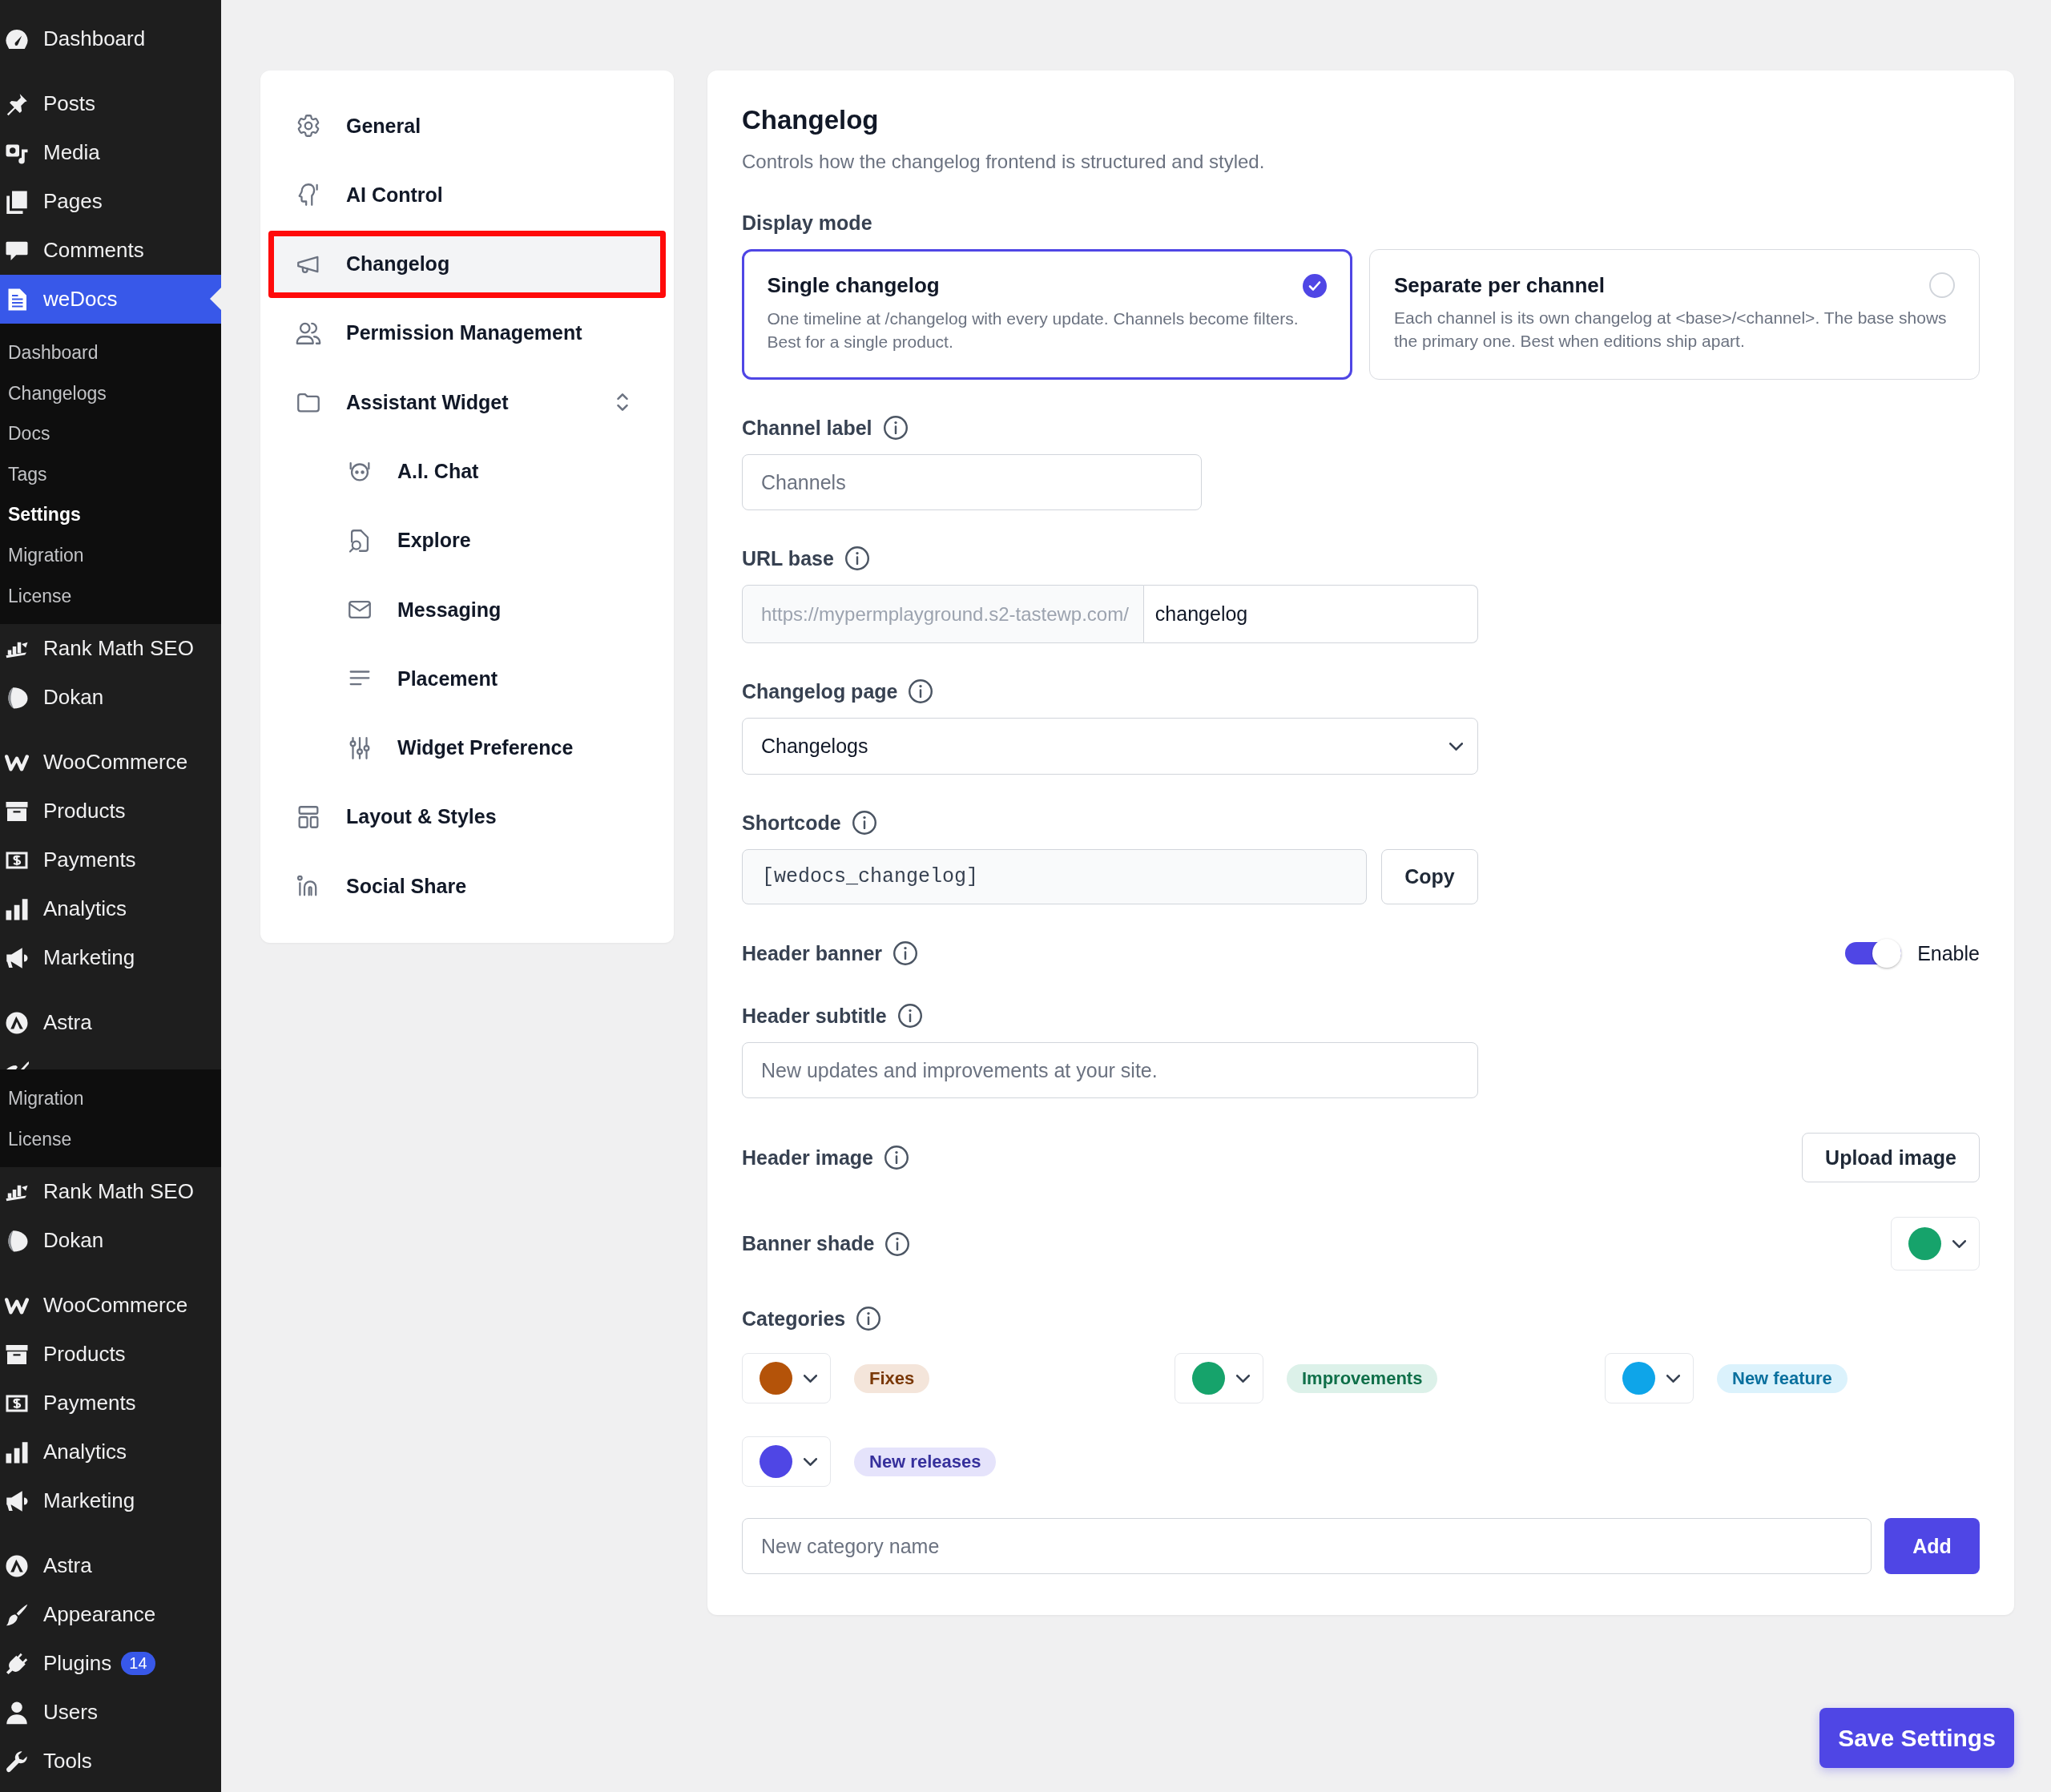 The width and height of the screenshot is (2051, 1792). Describe the element at coordinates (820, 691) in the screenshot. I see `field-label: Changelog page` at that location.